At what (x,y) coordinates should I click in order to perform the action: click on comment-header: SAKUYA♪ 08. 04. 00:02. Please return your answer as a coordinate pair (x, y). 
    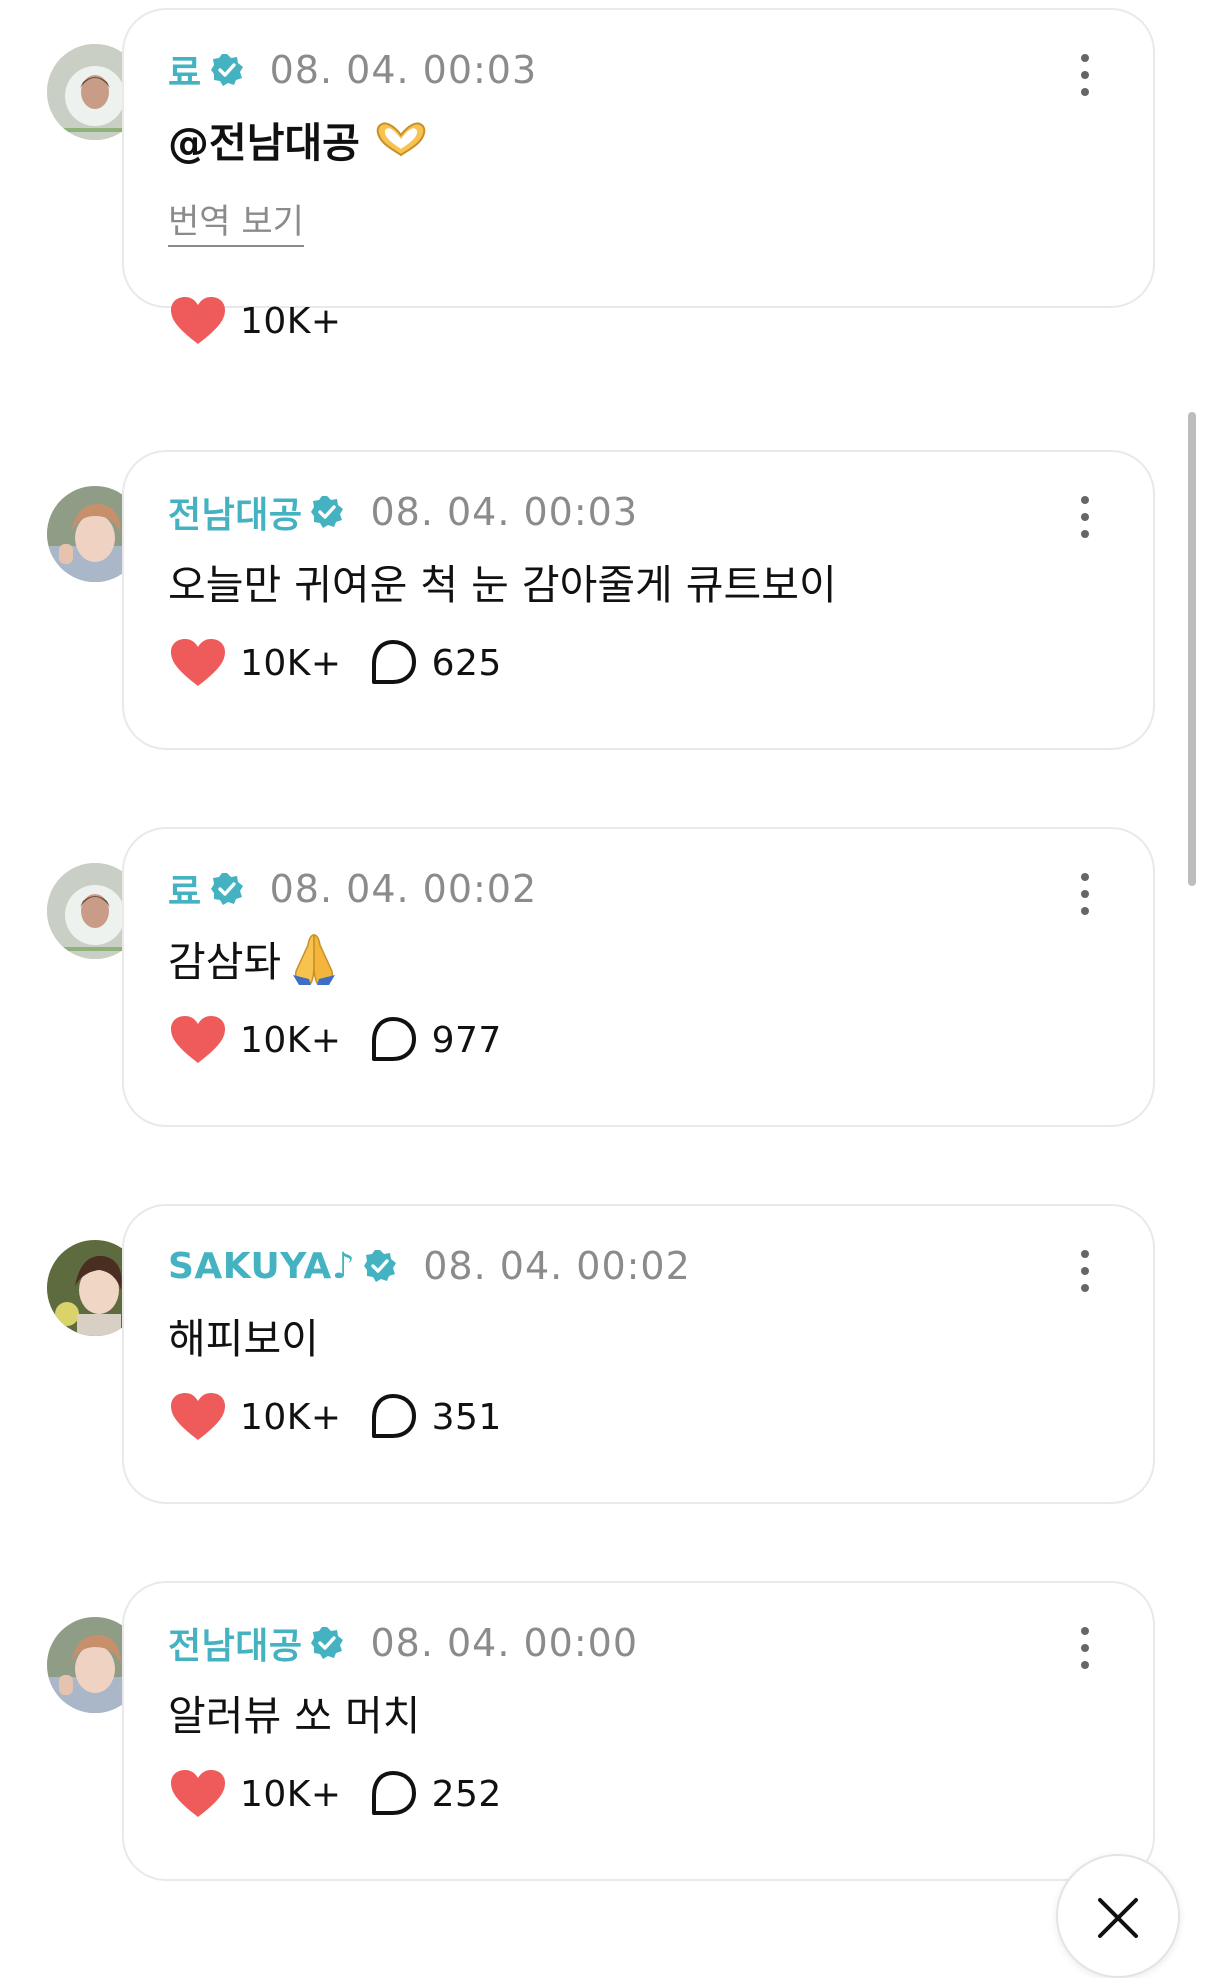
    Looking at the image, I should click on (429, 1266).